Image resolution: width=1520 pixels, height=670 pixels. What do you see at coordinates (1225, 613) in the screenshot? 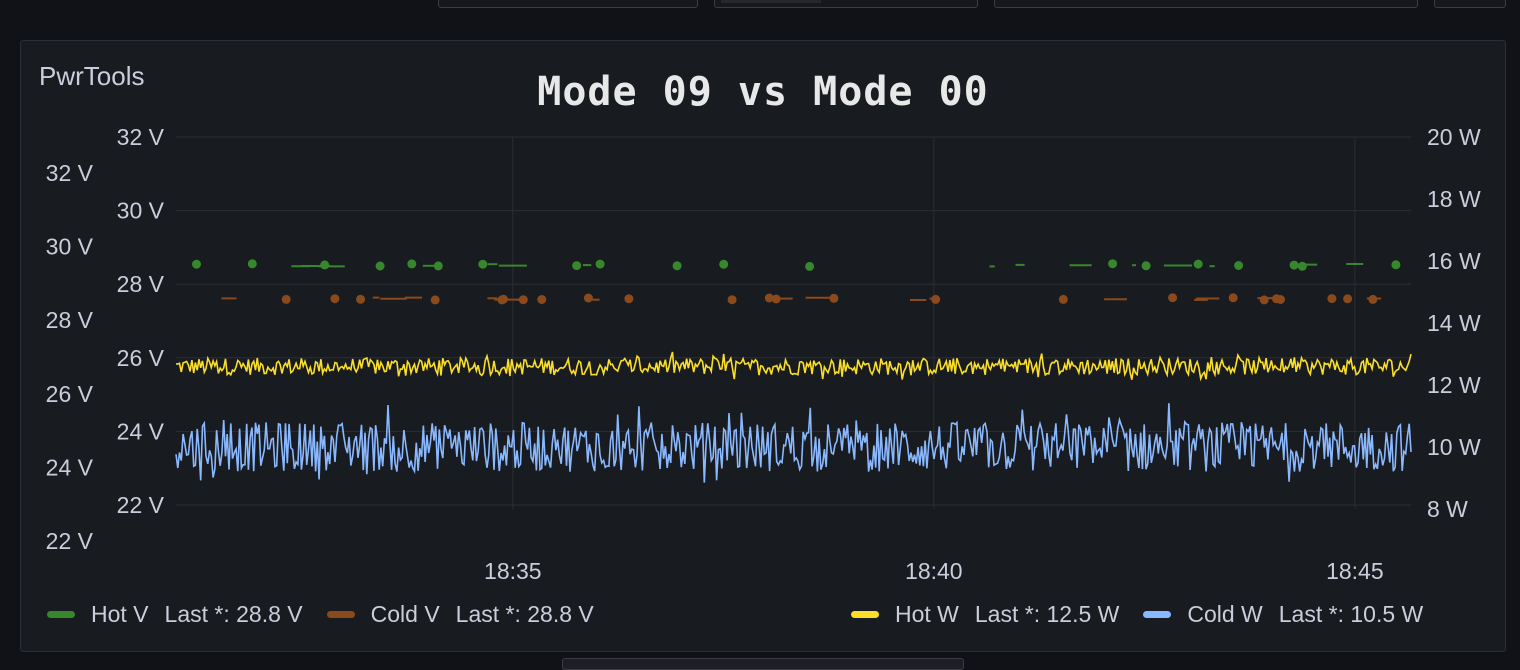
I see `legend-name: Cold W` at bounding box center [1225, 613].